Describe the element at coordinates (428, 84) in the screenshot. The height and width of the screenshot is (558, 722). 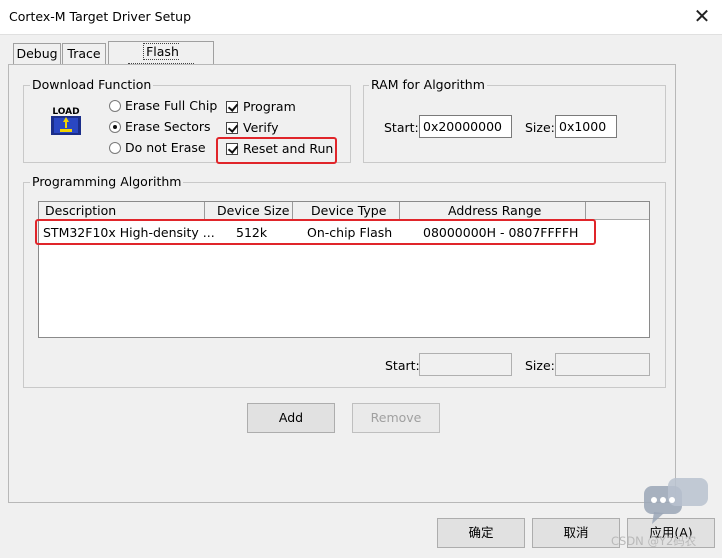
I see `ram-for-algorithm-legend: RAM for Algorithm` at that location.